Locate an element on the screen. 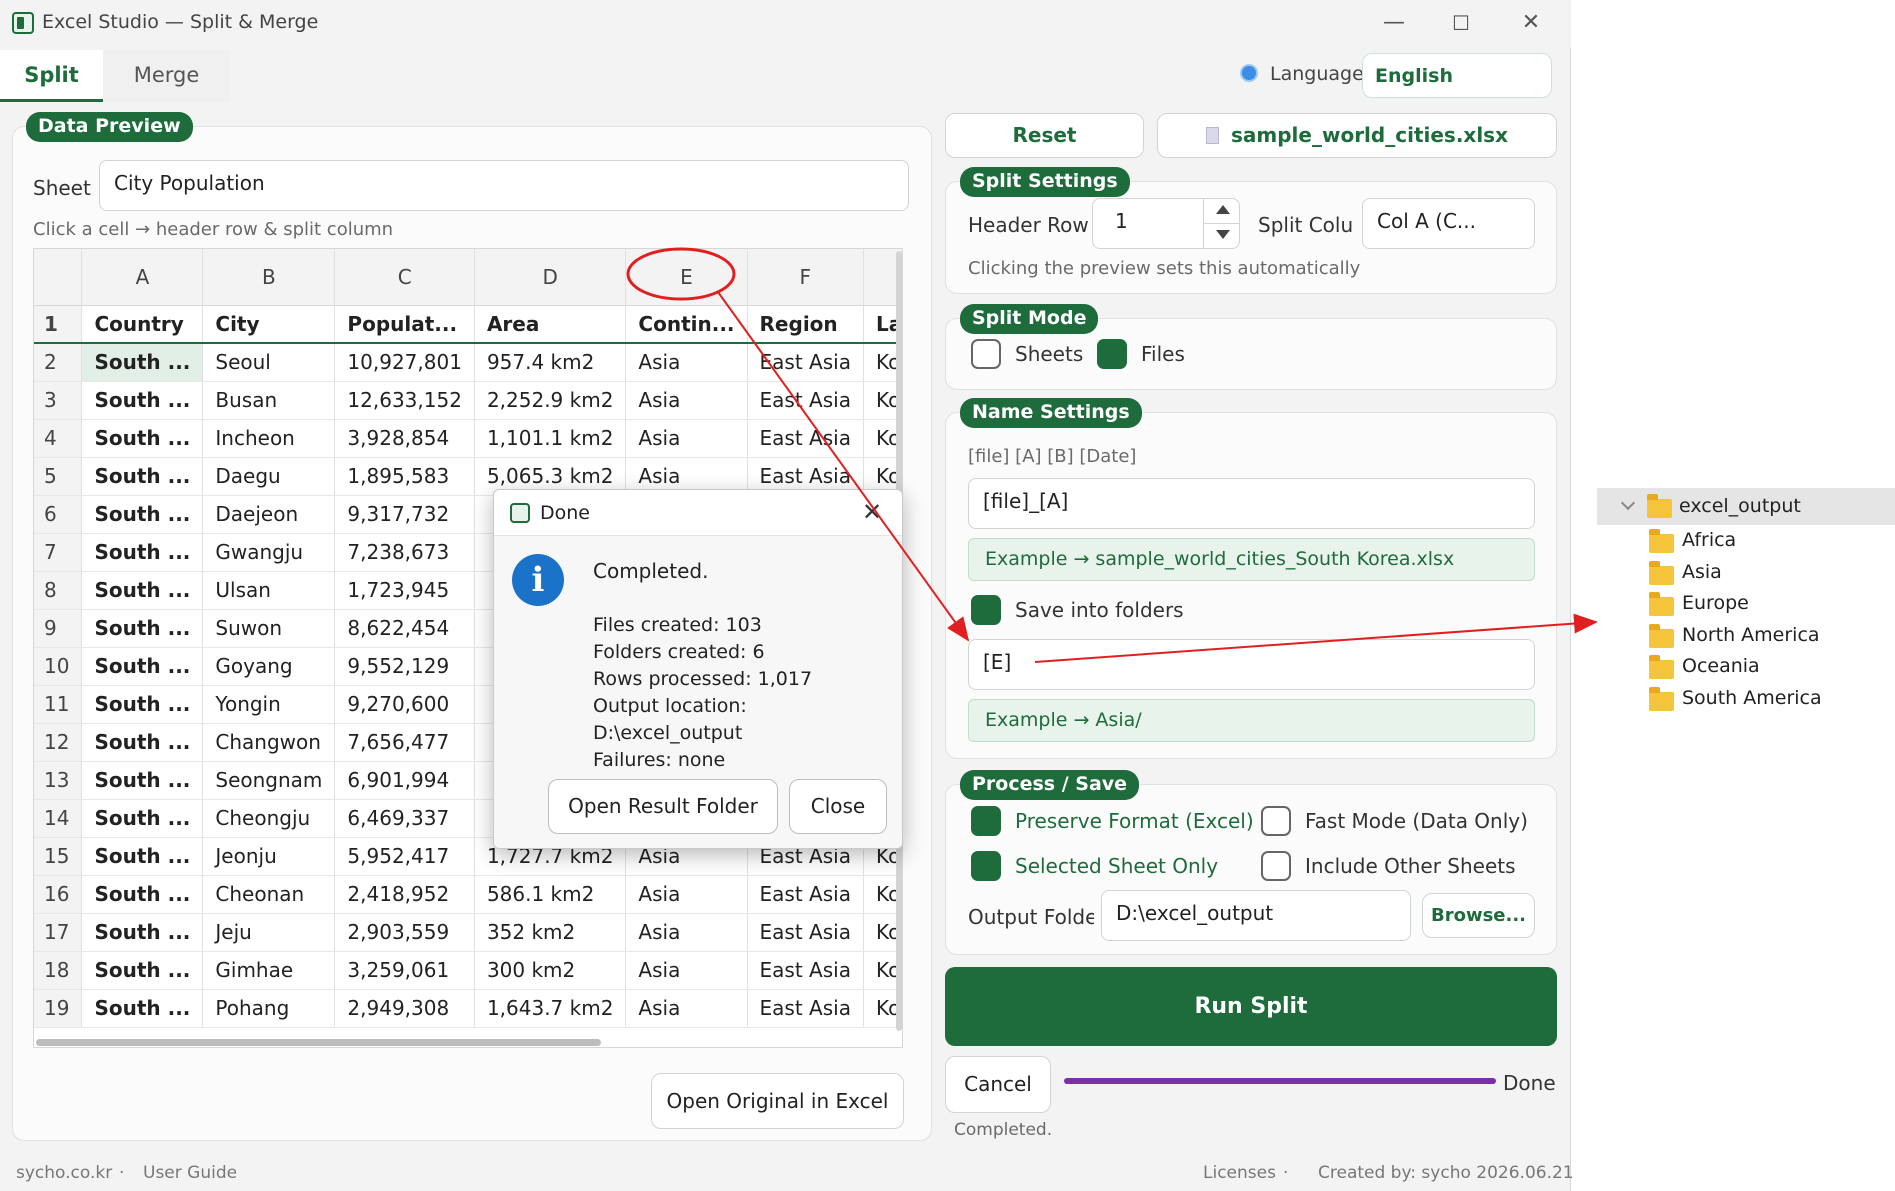 This screenshot has width=1895, height=1191. folder-pattern-input: [E] is located at coordinates (1251, 664).